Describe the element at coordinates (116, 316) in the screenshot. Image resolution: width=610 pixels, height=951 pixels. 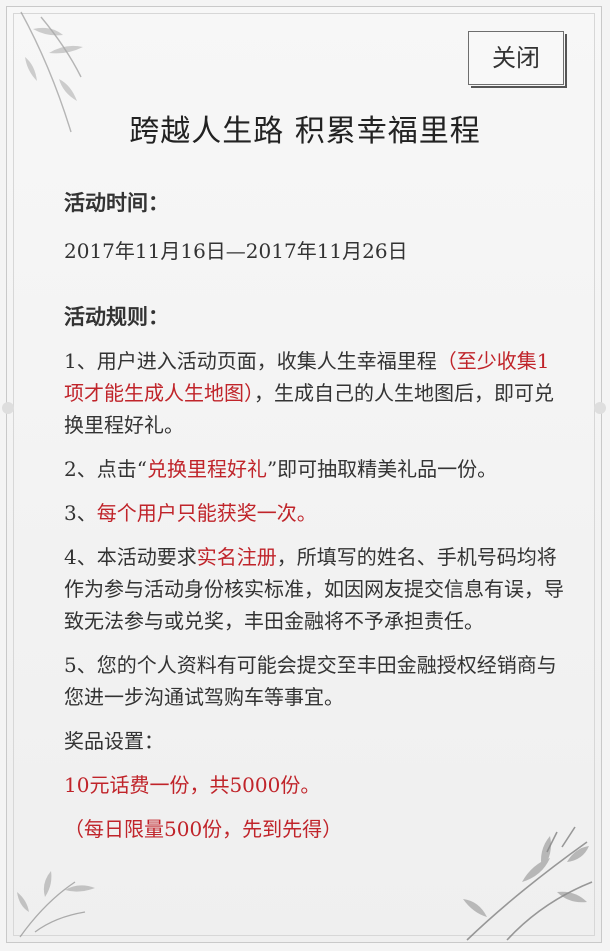
I see `activity-rules-heading: 活动规则：` at that location.